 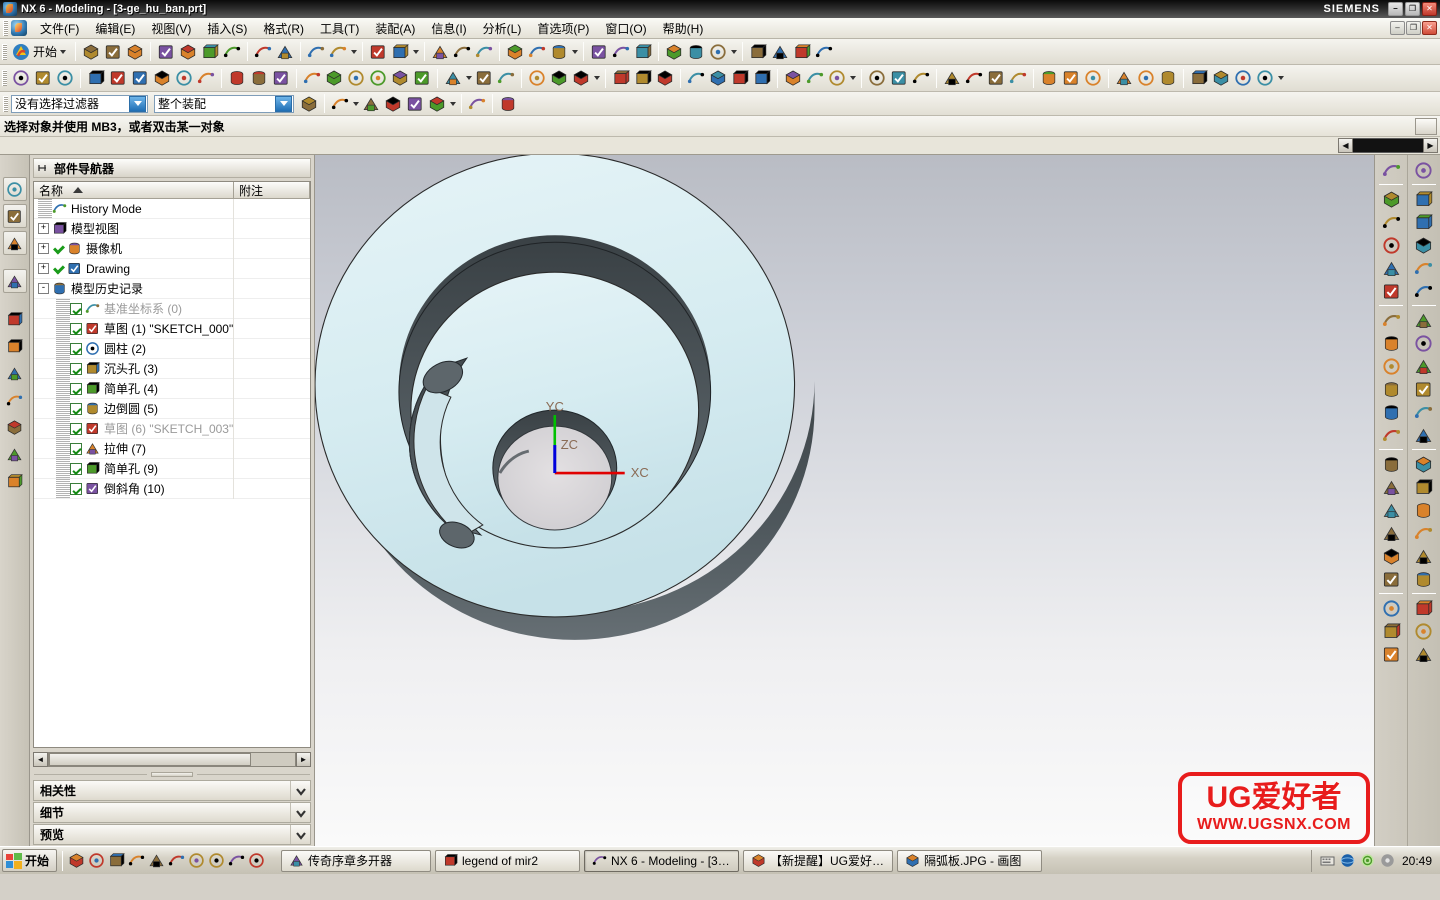 What do you see at coordinates (172, 448) in the screenshot?
I see `tree-row: 拉伸 (7)` at bounding box center [172, 448].